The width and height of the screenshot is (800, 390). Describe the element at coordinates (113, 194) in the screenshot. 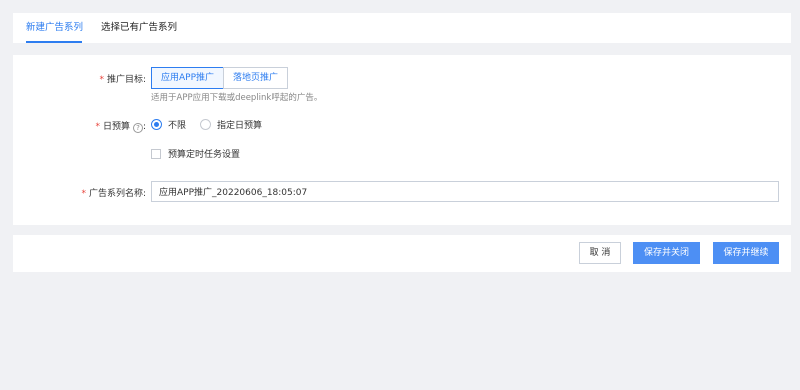

I see `series-name-label: * 广告系列名称:` at that location.